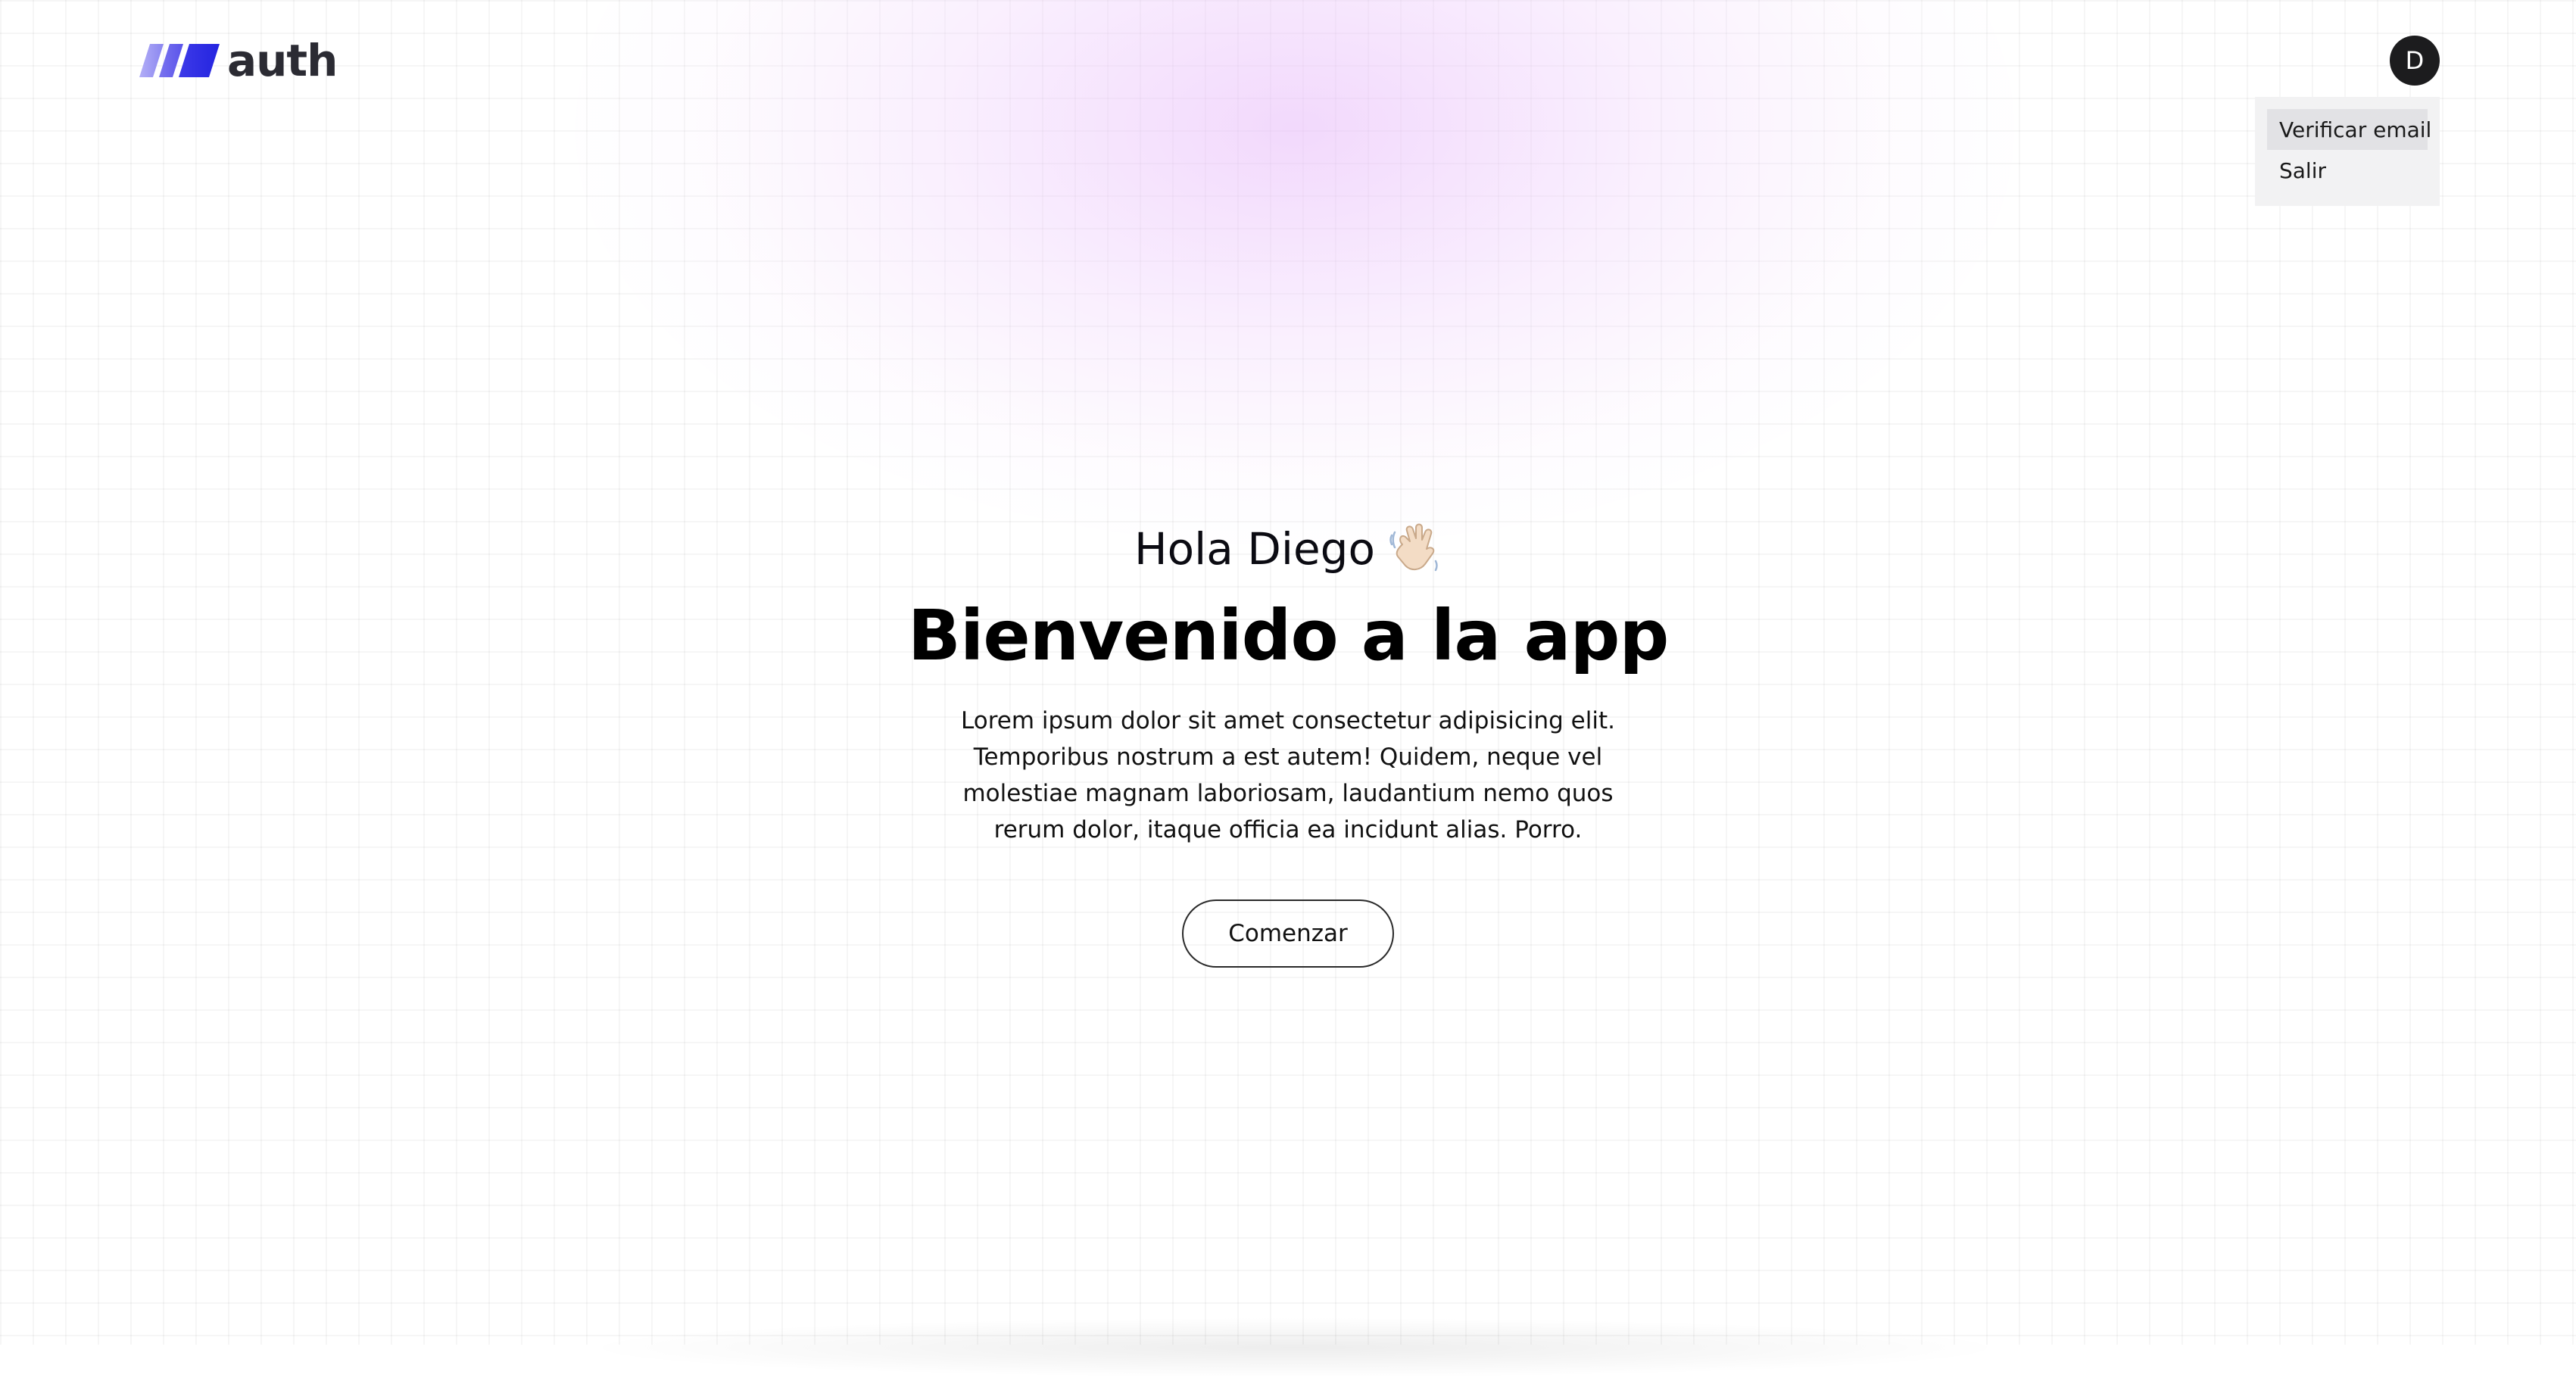  I want to click on greeting: Hola Diego, so click(1288, 549).